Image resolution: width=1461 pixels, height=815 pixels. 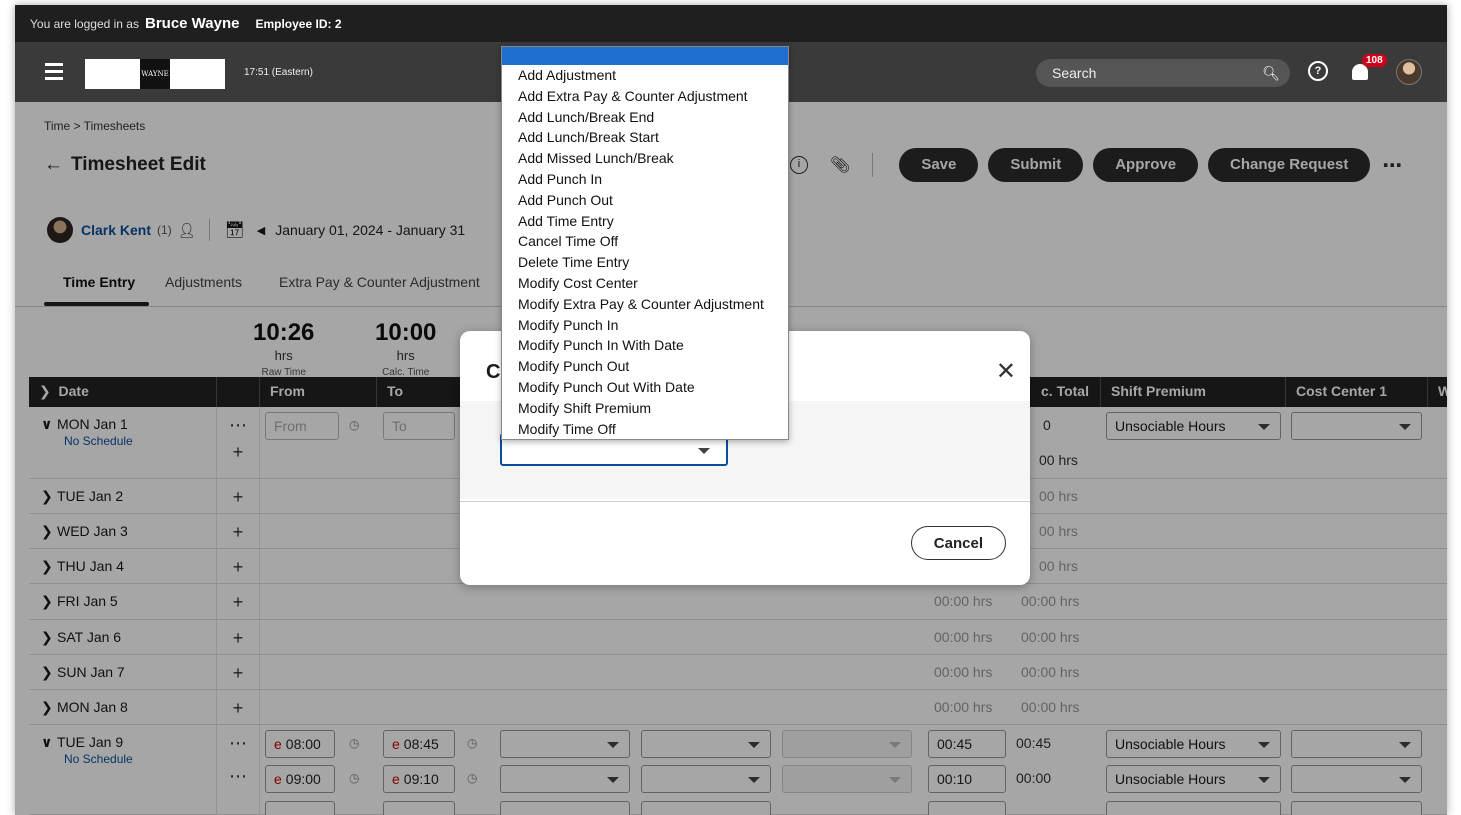 What do you see at coordinates (645, 117) in the screenshot?
I see `dropdown-option: Add Lunch/Break End` at bounding box center [645, 117].